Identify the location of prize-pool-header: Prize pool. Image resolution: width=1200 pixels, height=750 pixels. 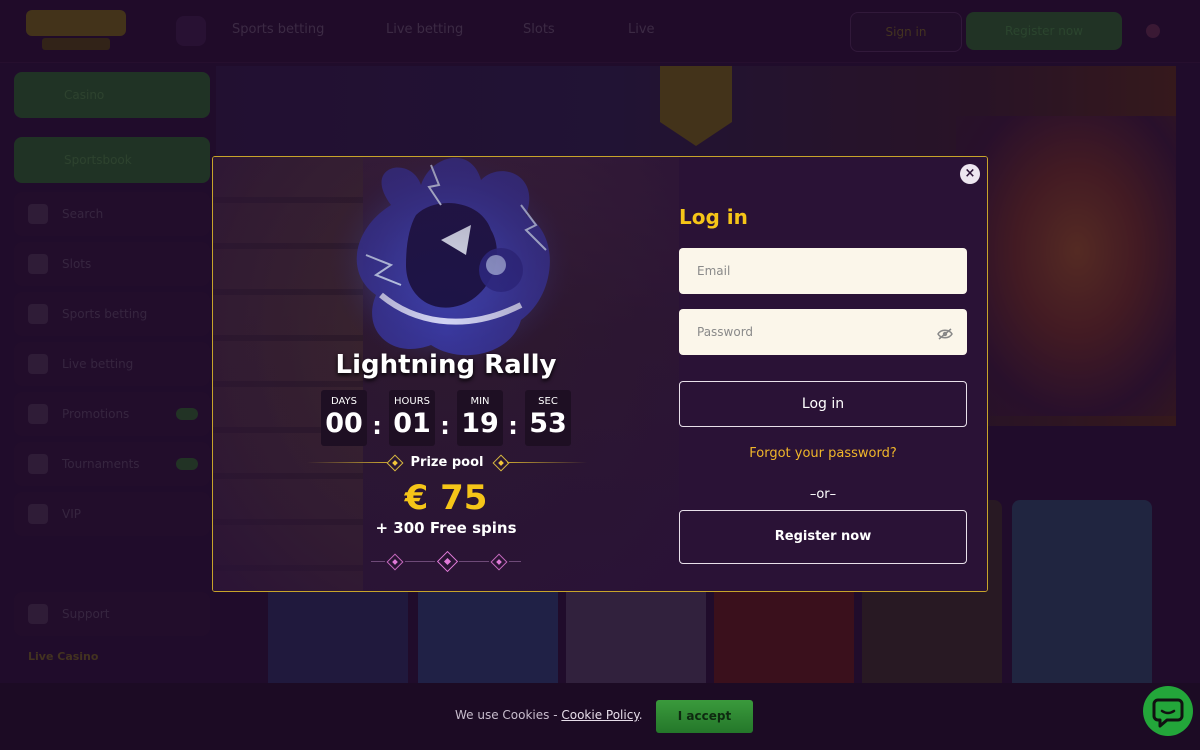
(447, 463).